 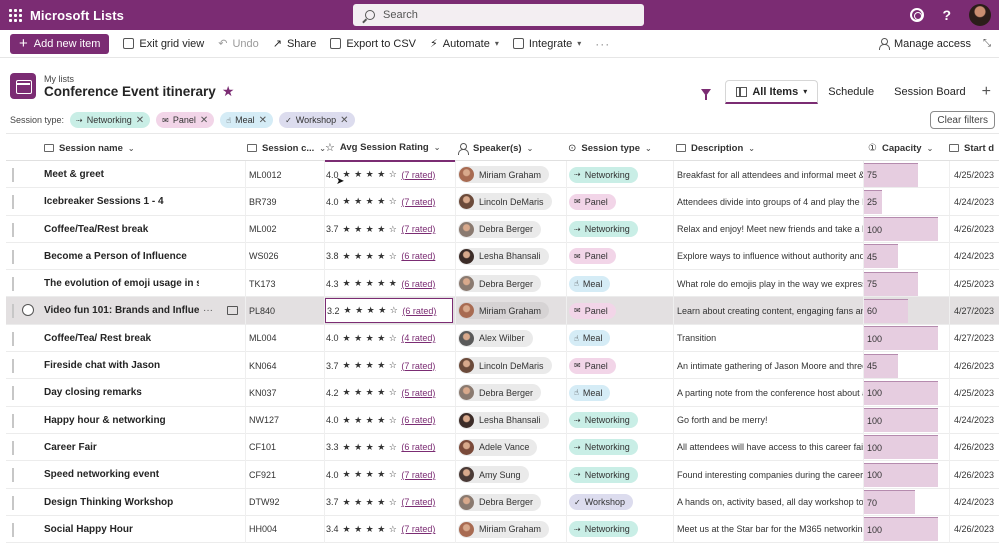 What do you see at coordinates (110, 120) in the screenshot?
I see `filter-pill-networking: ⇢ Networking ✕` at bounding box center [110, 120].